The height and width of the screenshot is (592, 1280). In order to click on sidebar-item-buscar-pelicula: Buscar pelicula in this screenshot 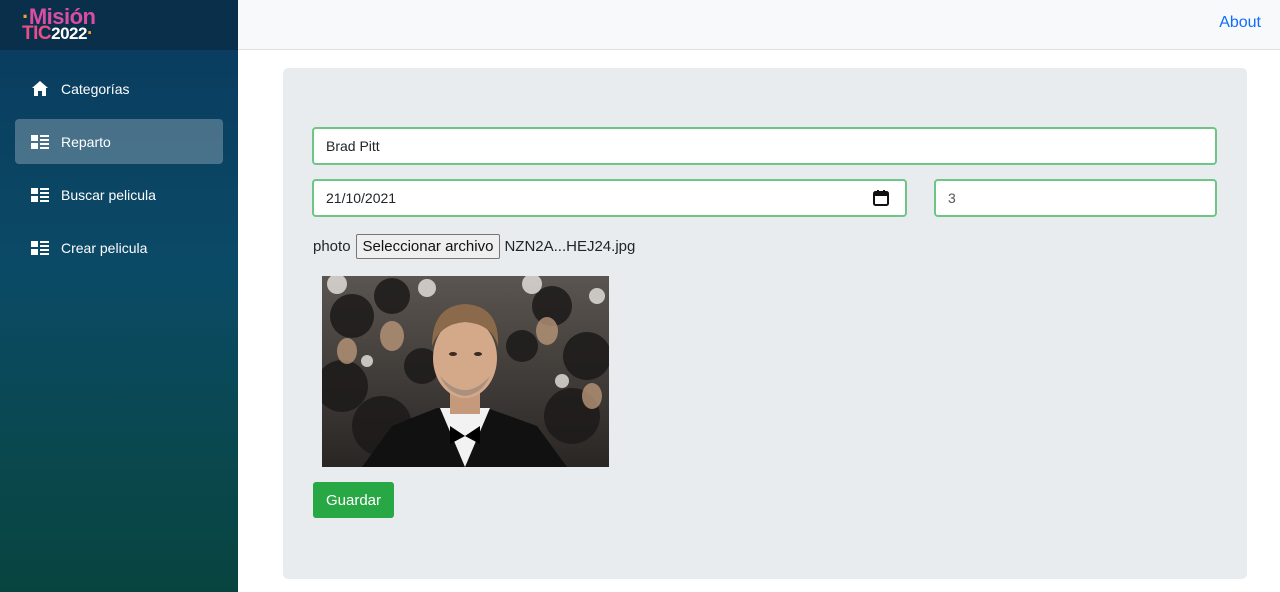, I will do `click(119, 194)`.